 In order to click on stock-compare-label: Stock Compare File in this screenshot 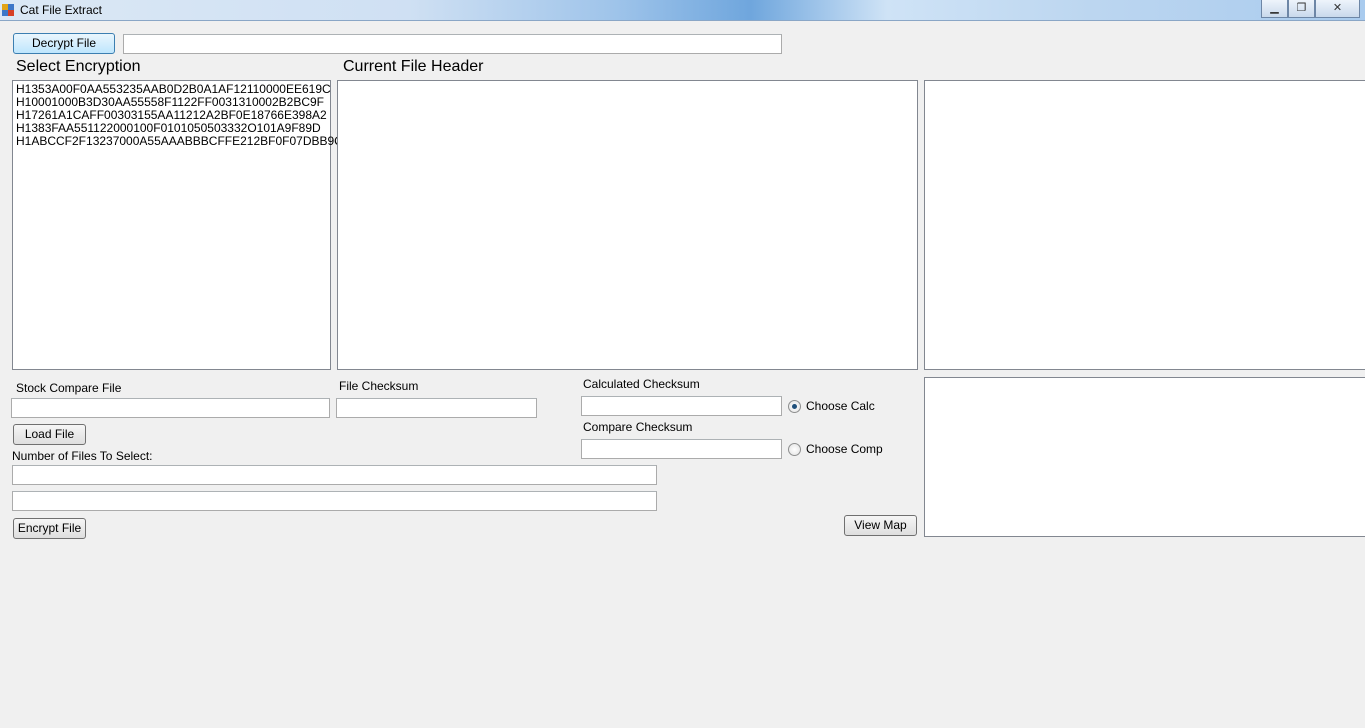, I will do `click(69, 388)`.